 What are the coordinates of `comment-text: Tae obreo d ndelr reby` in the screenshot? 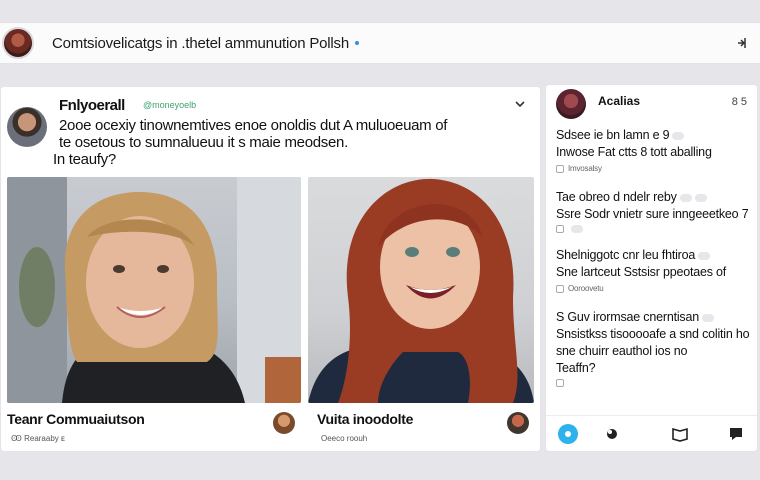 It's located at (616, 197).